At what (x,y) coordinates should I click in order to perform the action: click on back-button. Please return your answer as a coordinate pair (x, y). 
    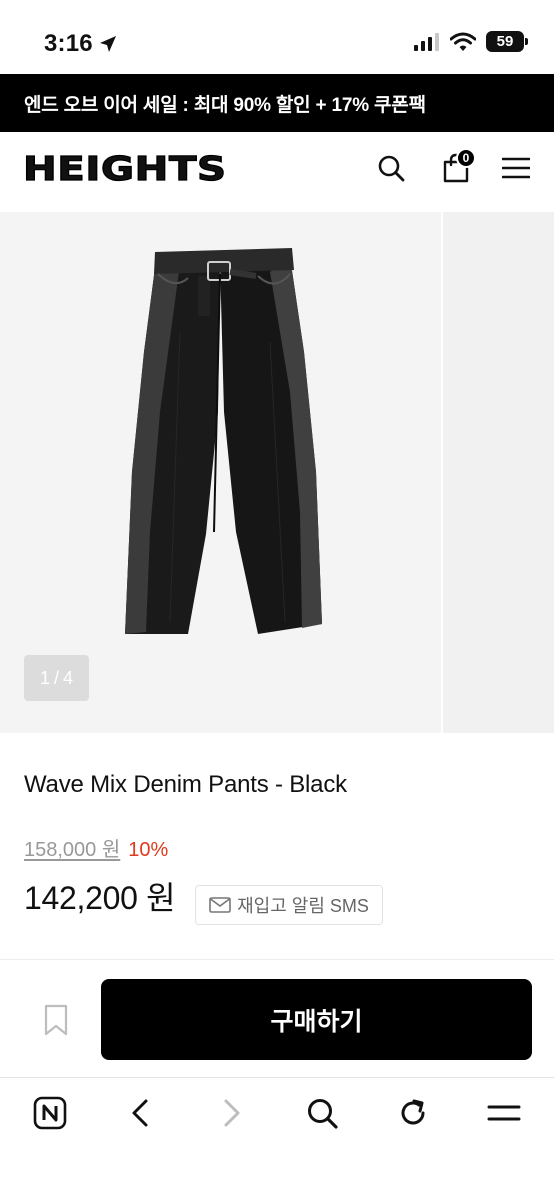
    Looking at the image, I should click on (140, 1113).